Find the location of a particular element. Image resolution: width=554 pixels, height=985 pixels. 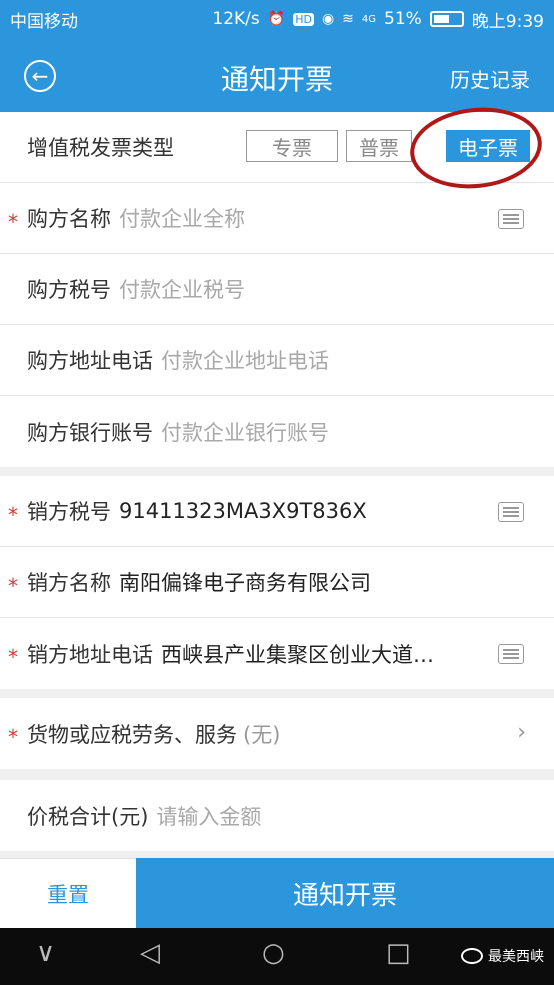

chevron-right-icon: › is located at coordinates (521, 732).